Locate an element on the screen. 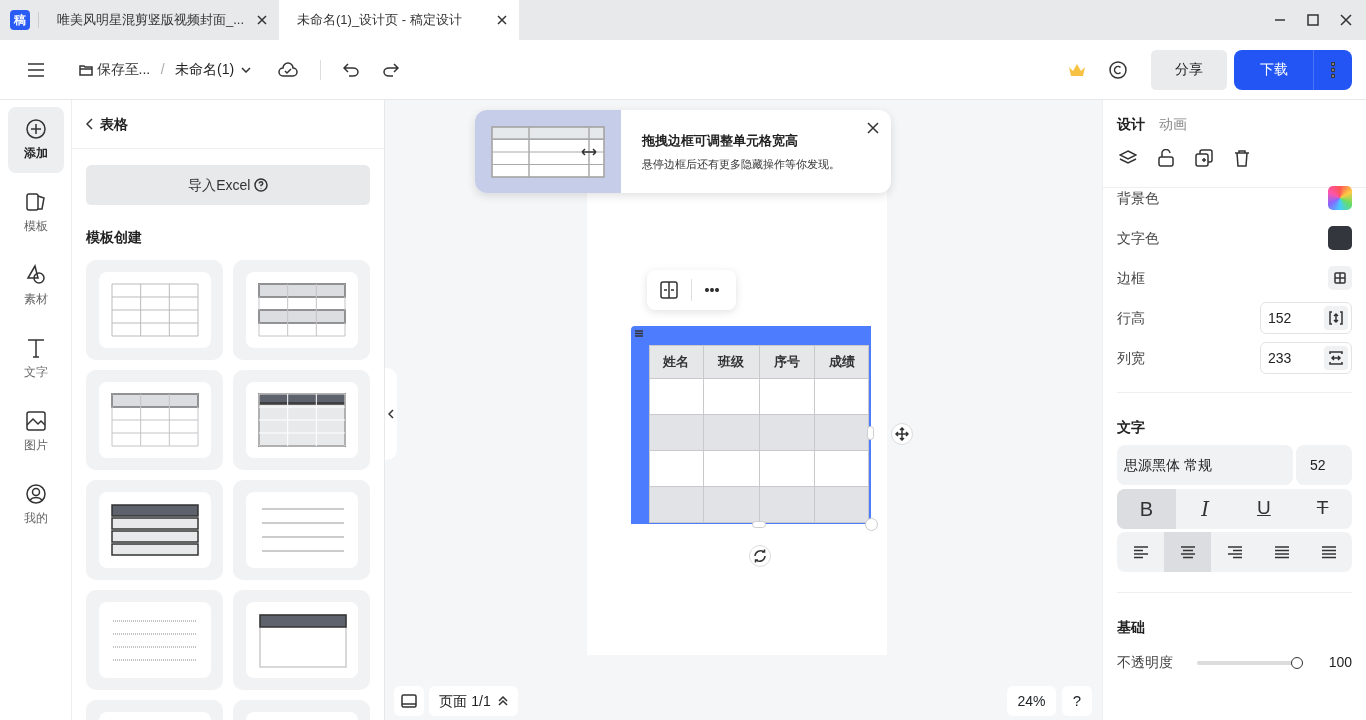 The width and height of the screenshot is (1366, 720). grid-icon is located at coordinates (1340, 278).